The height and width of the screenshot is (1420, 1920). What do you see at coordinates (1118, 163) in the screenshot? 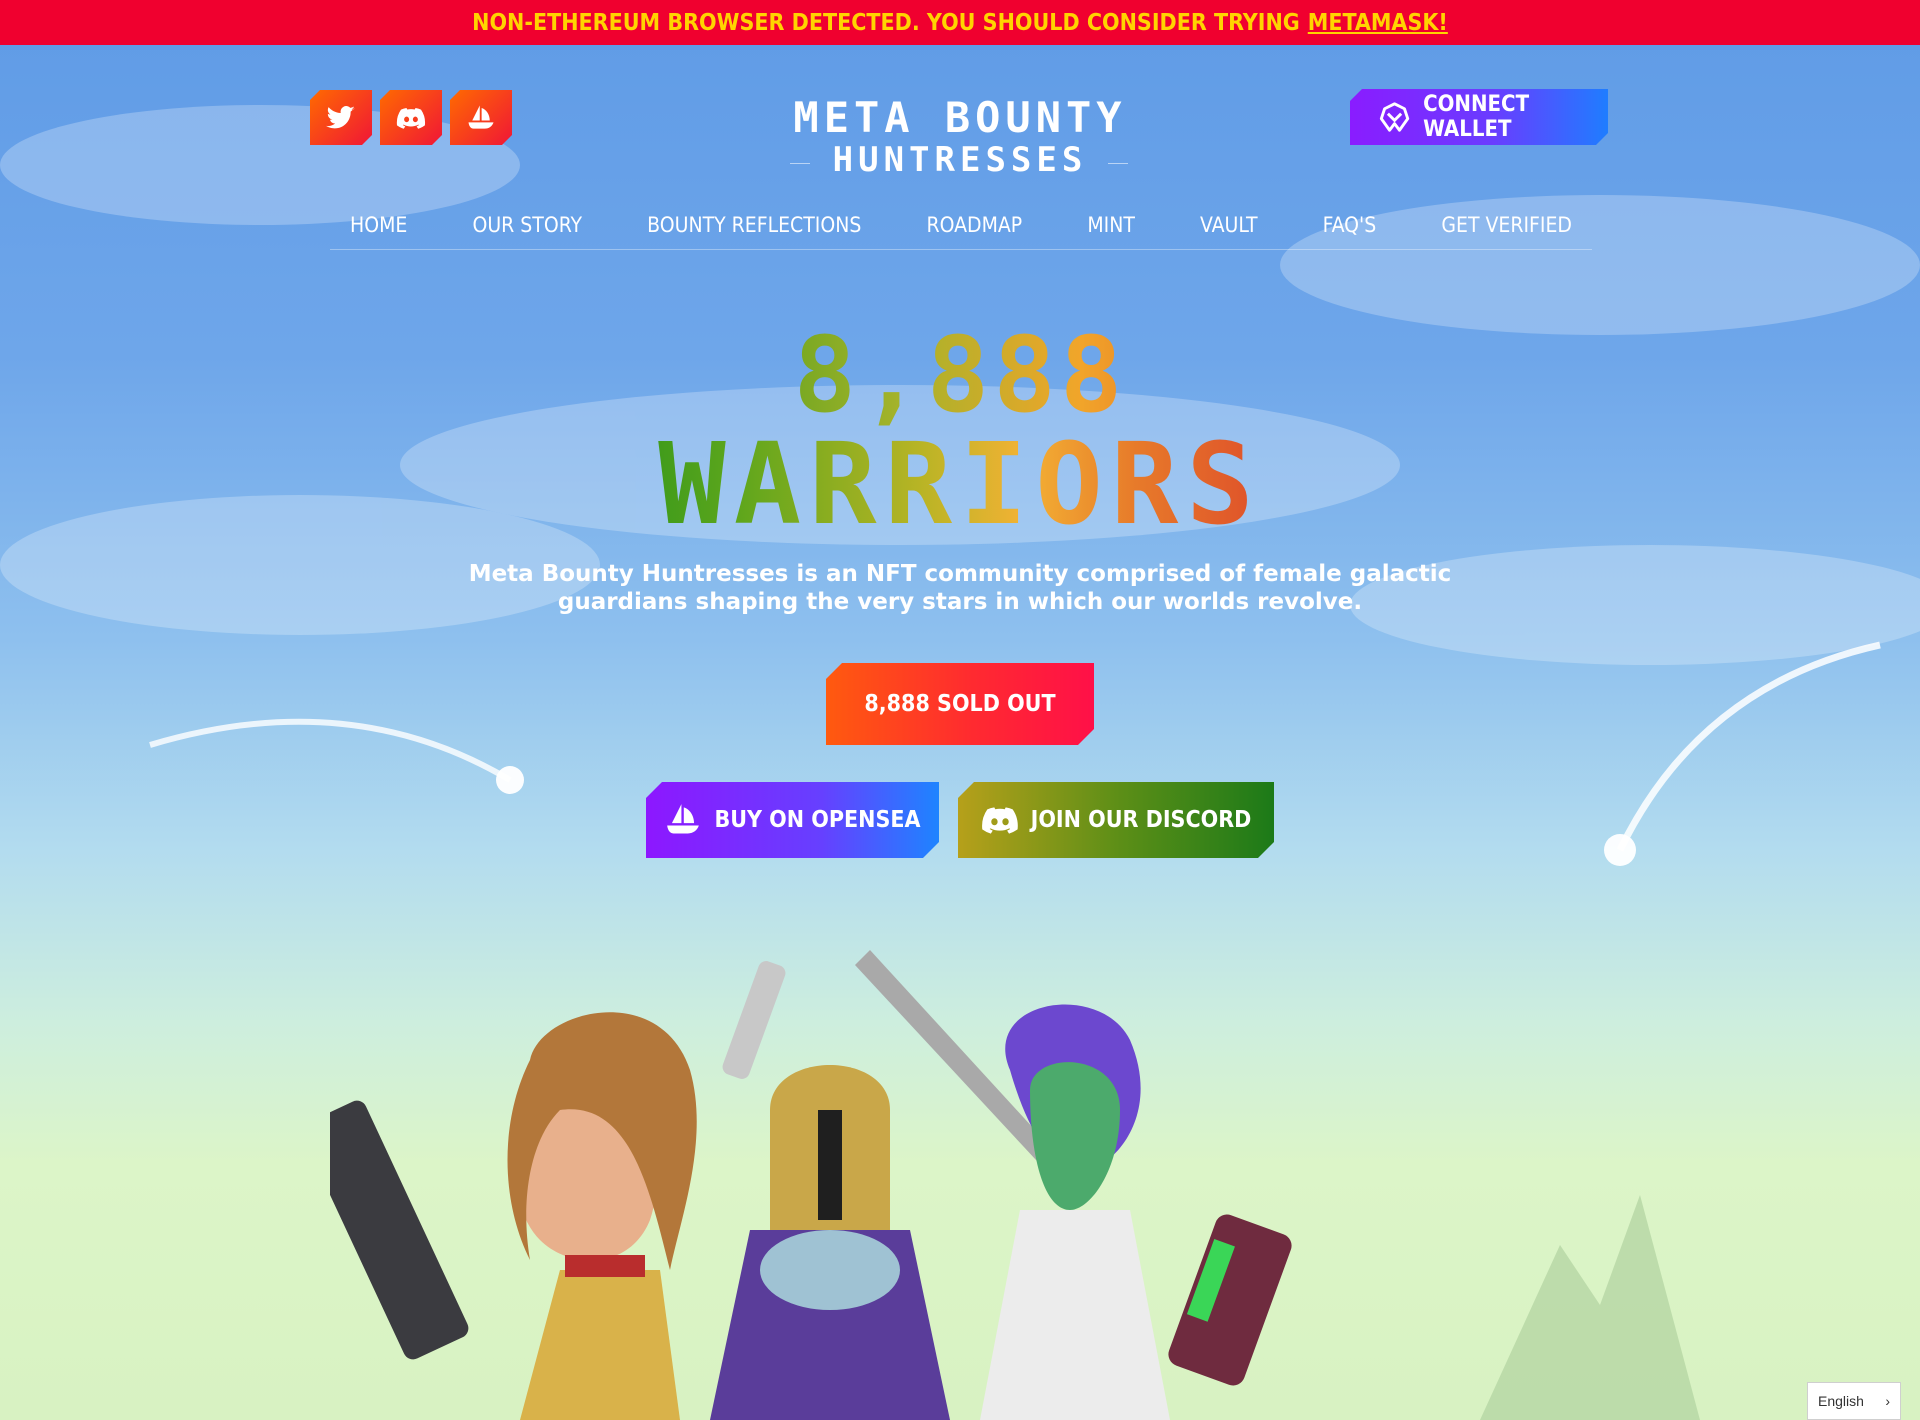
I see `logo-divider-right` at bounding box center [1118, 163].